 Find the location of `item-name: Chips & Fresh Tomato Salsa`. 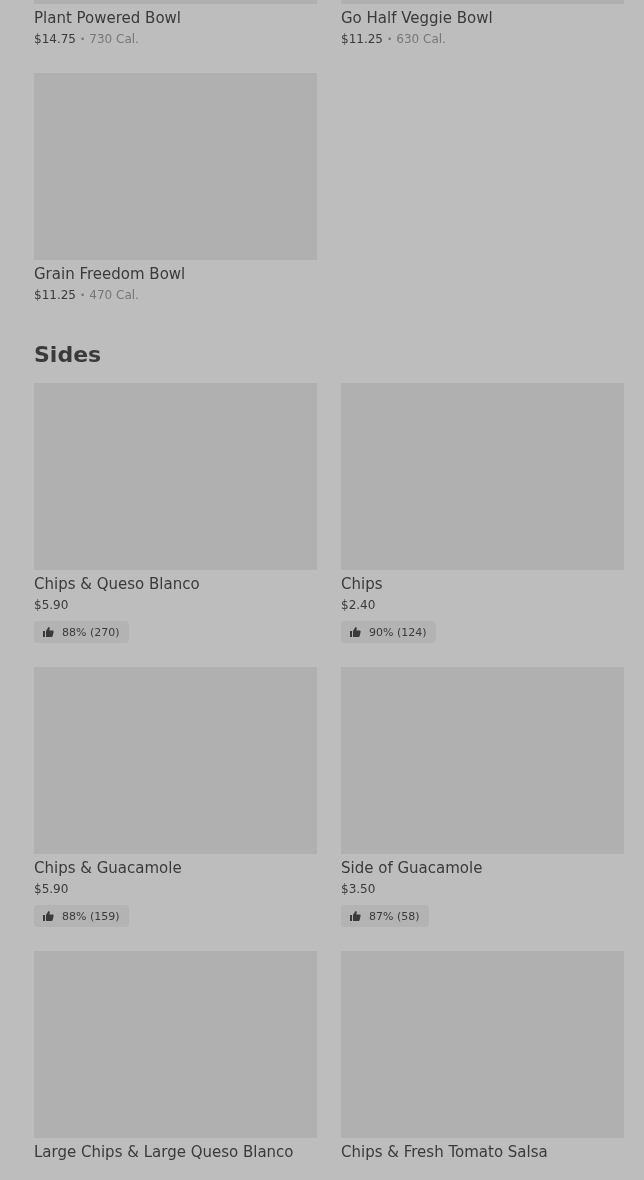

item-name: Chips & Fresh Tomato Salsa is located at coordinates (445, 1152).